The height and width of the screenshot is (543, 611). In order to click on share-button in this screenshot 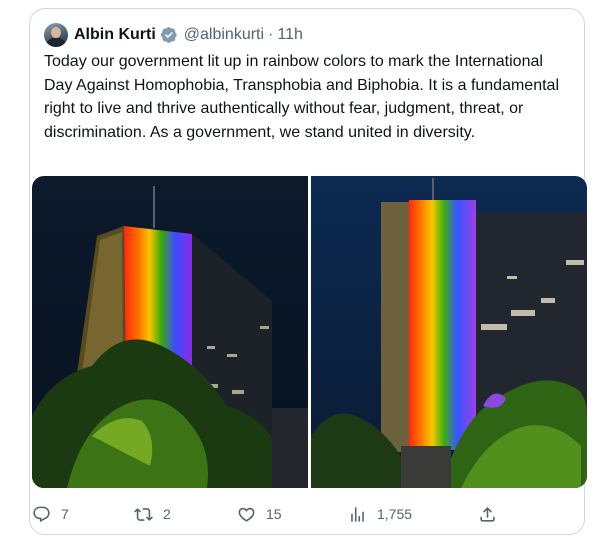, I will do `click(492, 514)`.